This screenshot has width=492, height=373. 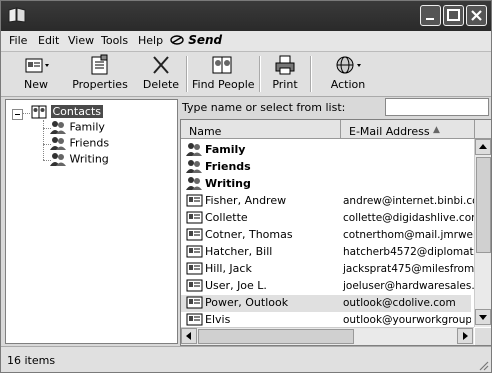 I want to click on contact-email: andrew@internet.binbi.con, so click(x=414, y=201).